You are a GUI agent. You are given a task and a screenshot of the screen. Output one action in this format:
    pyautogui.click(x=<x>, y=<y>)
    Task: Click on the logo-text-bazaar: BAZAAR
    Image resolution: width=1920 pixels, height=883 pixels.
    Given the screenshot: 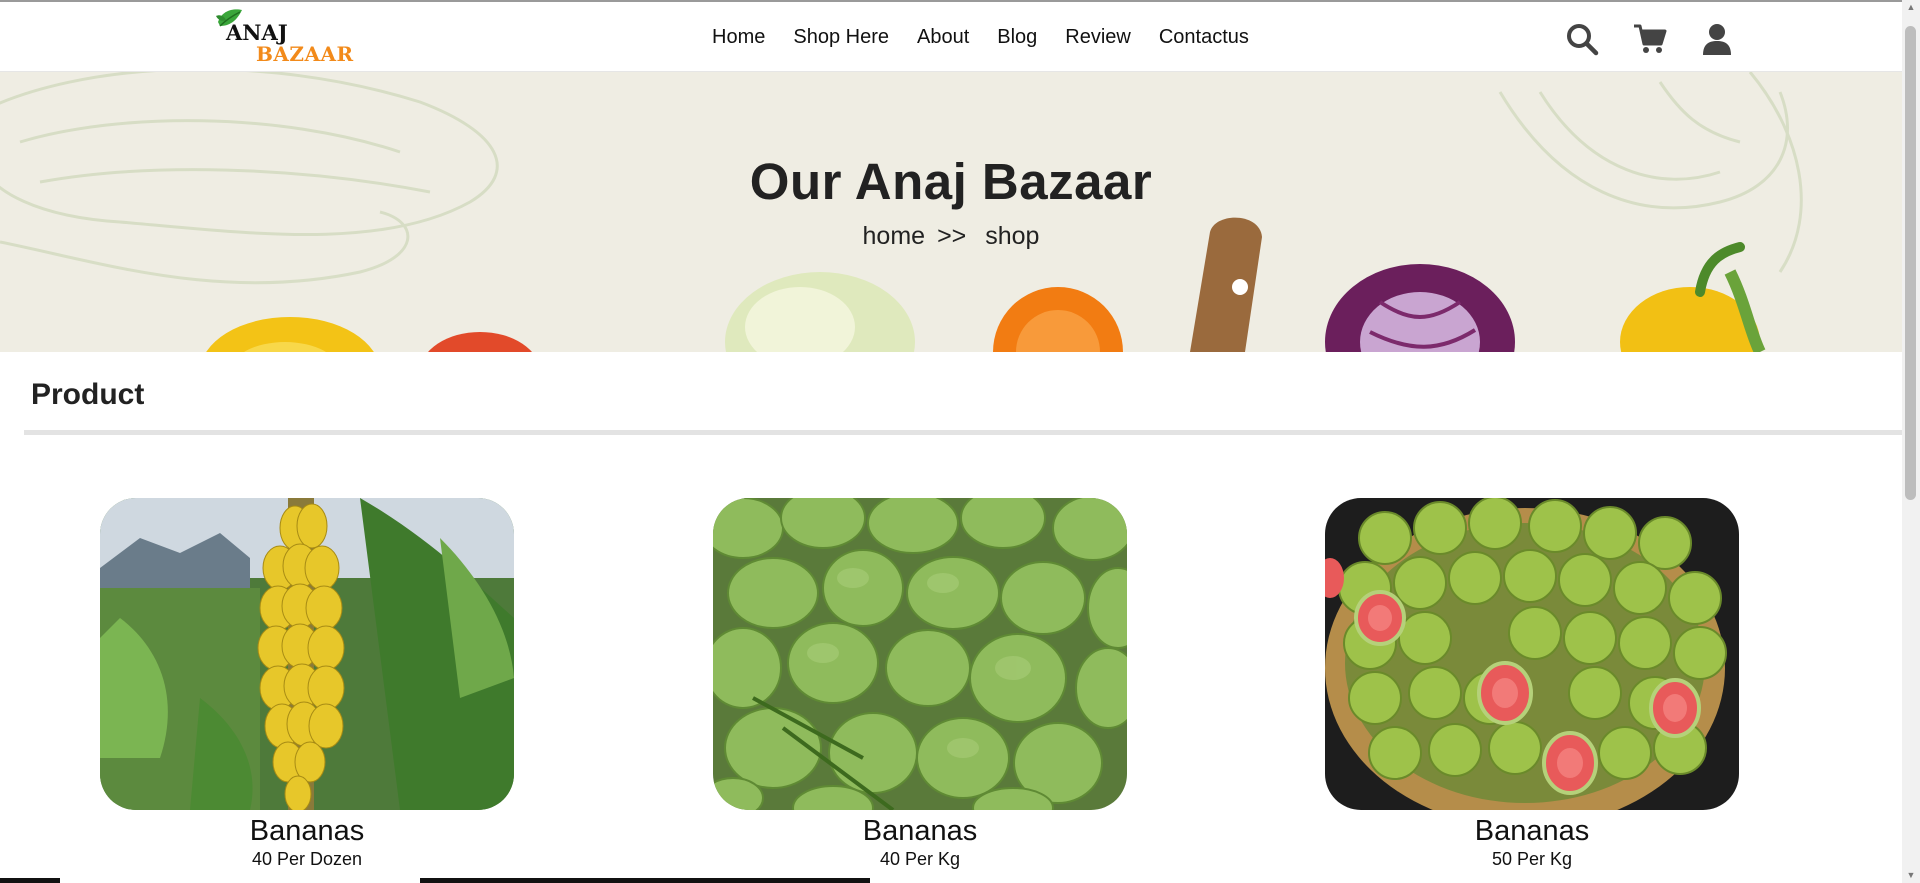 What is the action you would take?
    pyautogui.click(x=305, y=54)
    